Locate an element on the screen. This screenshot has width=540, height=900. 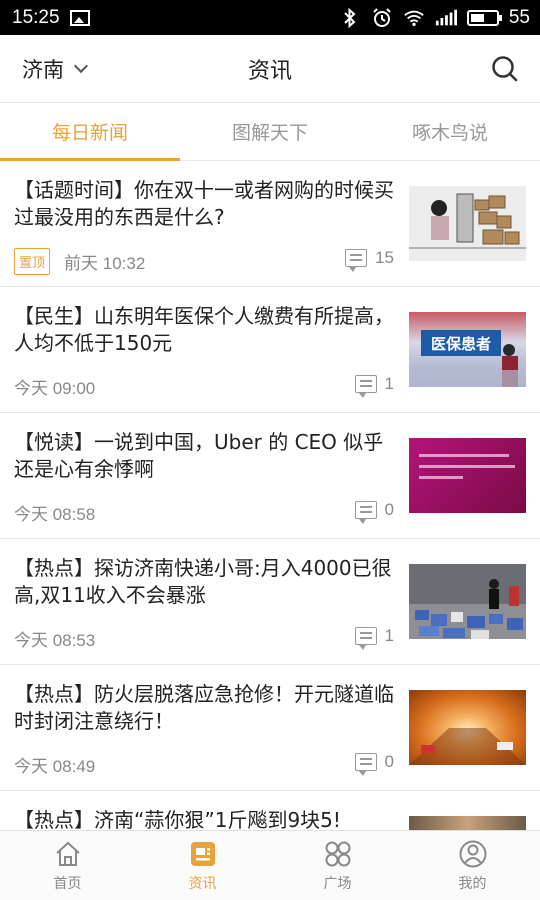
battery-percent: 55 is located at coordinates (519, 17).